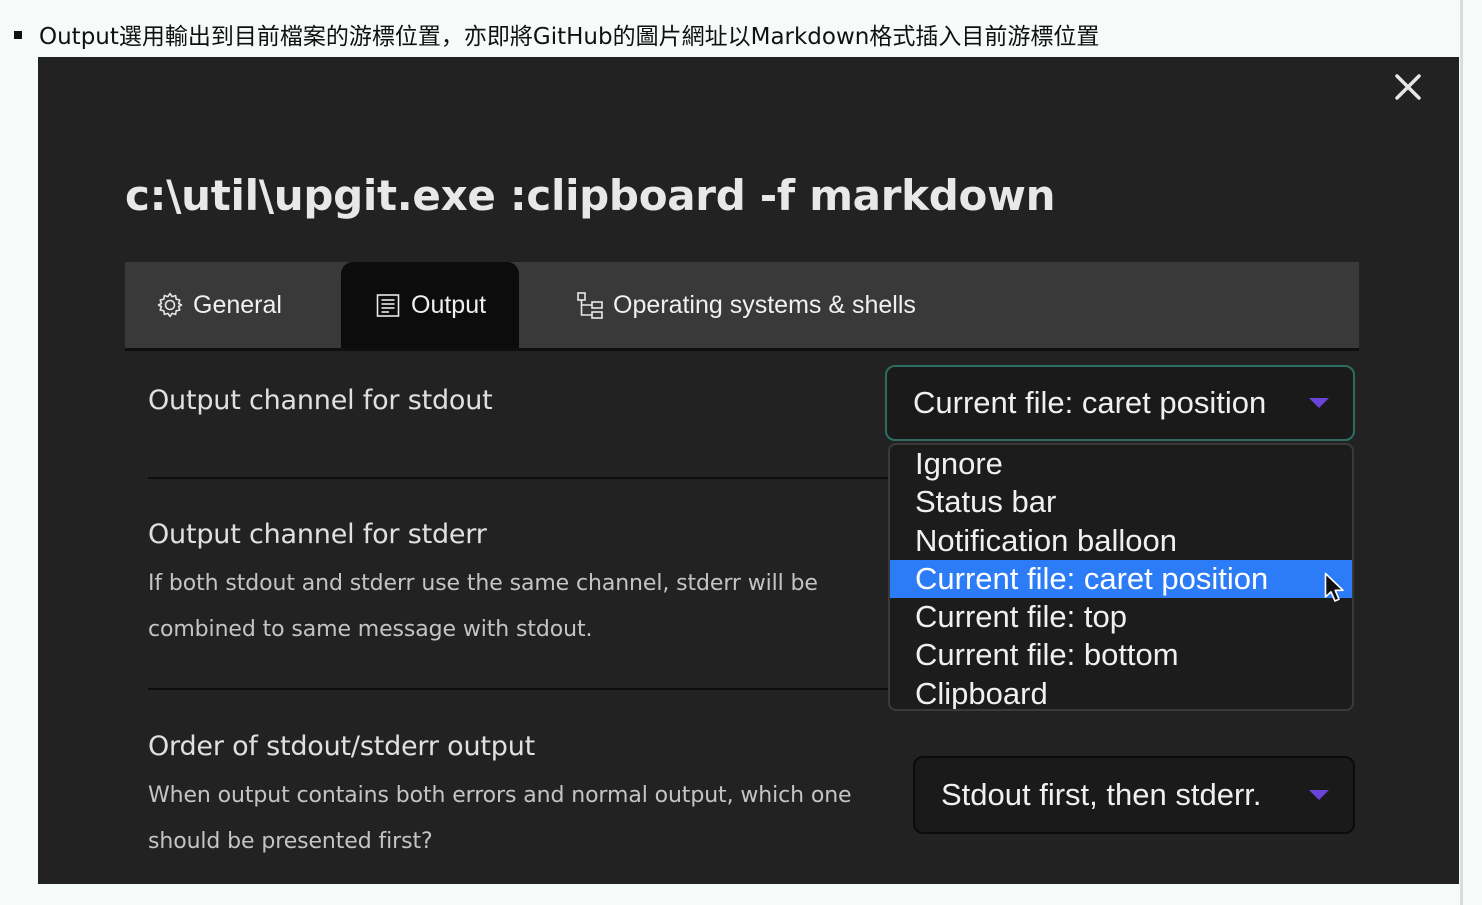 The height and width of the screenshot is (905, 1482). What do you see at coordinates (1121, 655) in the screenshot?
I see `dropdown-option-file-bottom: Current file: bottom` at bounding box center [1121, 655].